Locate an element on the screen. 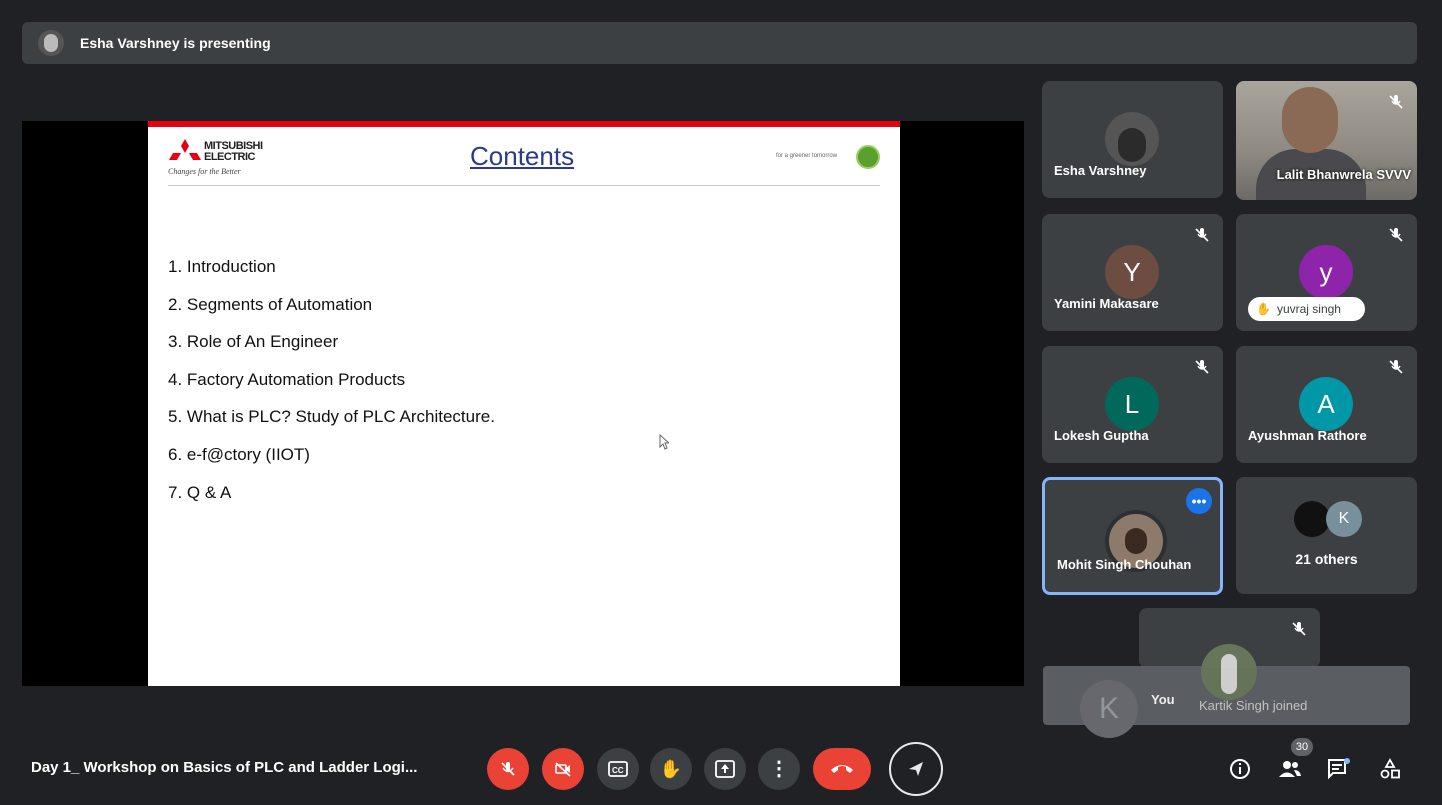  present-now-button is located at coordinates (725, 769).